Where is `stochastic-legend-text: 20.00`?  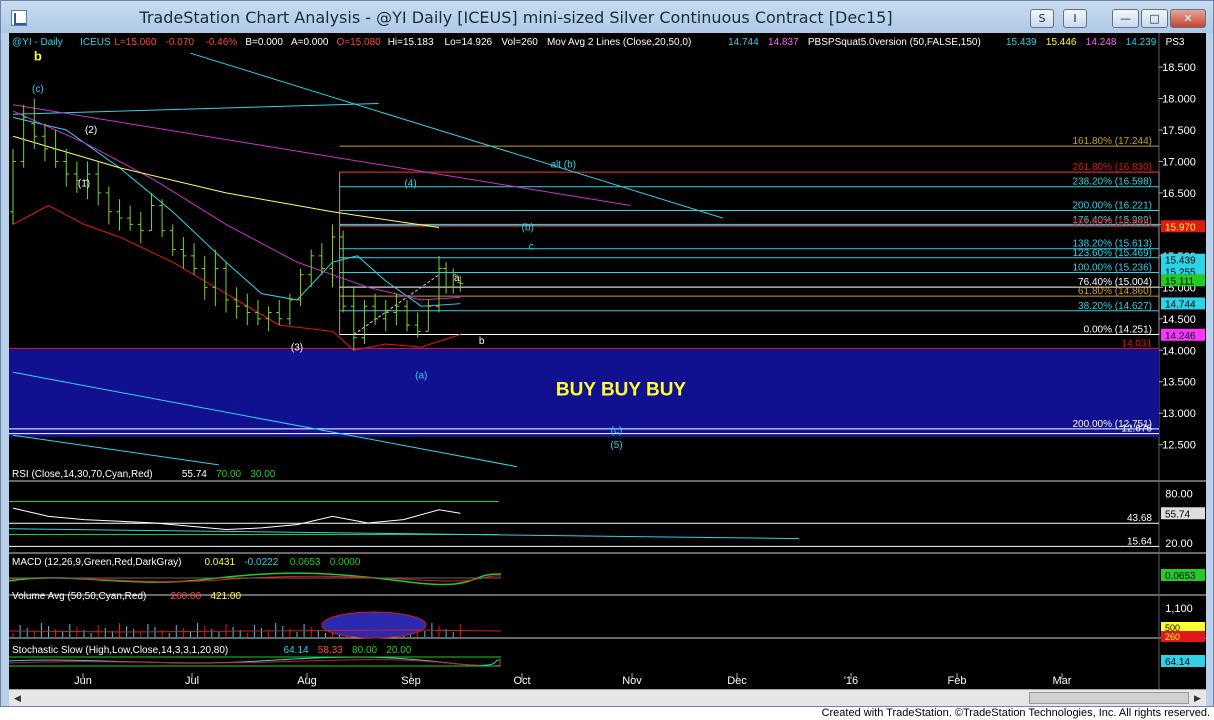
stochastic-legend-text: 20.00 is located at coordinates (398, 650).